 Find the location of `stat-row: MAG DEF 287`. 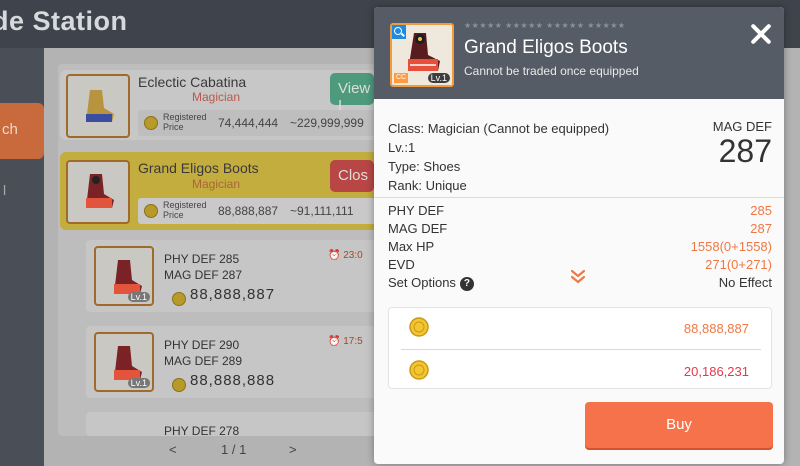

stat-row: MAG DEF 287 is located at coordinates (580, 230).